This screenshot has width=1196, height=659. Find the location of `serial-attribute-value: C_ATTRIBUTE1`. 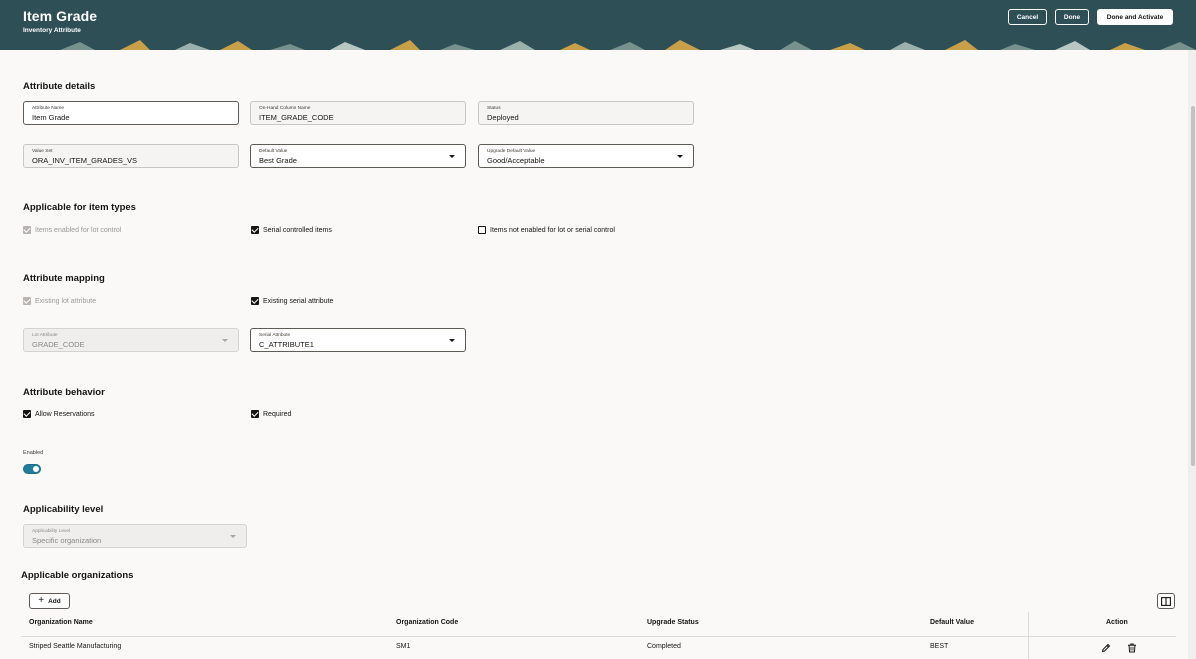

serial-attribute-value: C_ATTRIBUTE1 is located at coordinates (286, 344).